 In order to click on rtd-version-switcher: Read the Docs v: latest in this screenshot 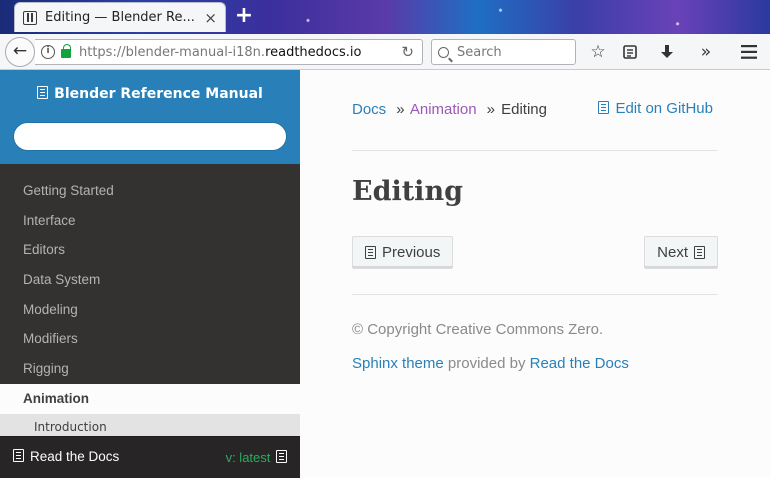, I will do `click(150, 457)`.